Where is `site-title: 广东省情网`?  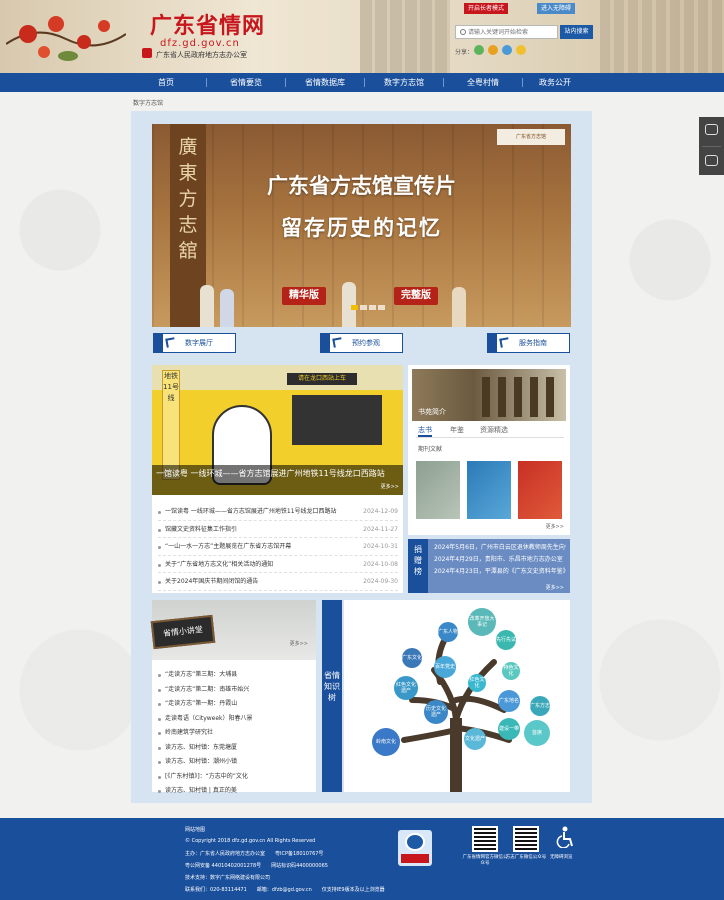 site-title: 广东省情网 is located at coordinates (207, 24).